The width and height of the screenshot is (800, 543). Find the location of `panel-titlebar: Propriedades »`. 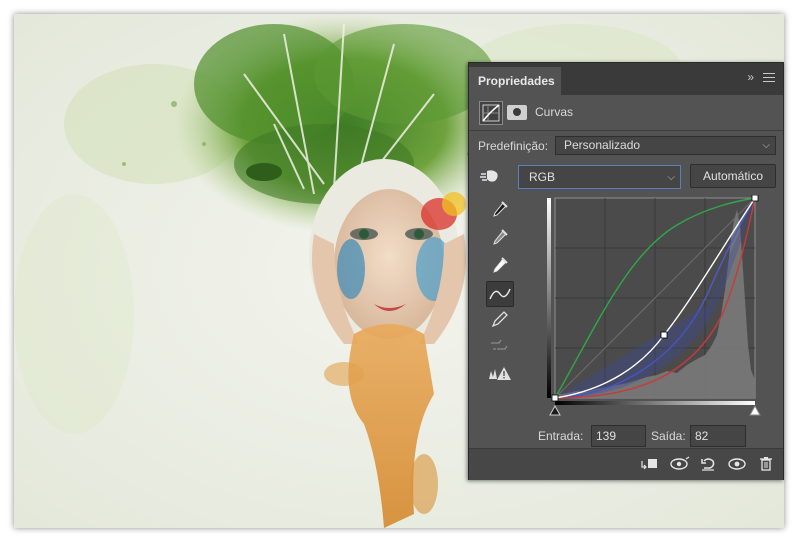

panel-titlebar: Propriedades » is located at coordinates (626, 79).